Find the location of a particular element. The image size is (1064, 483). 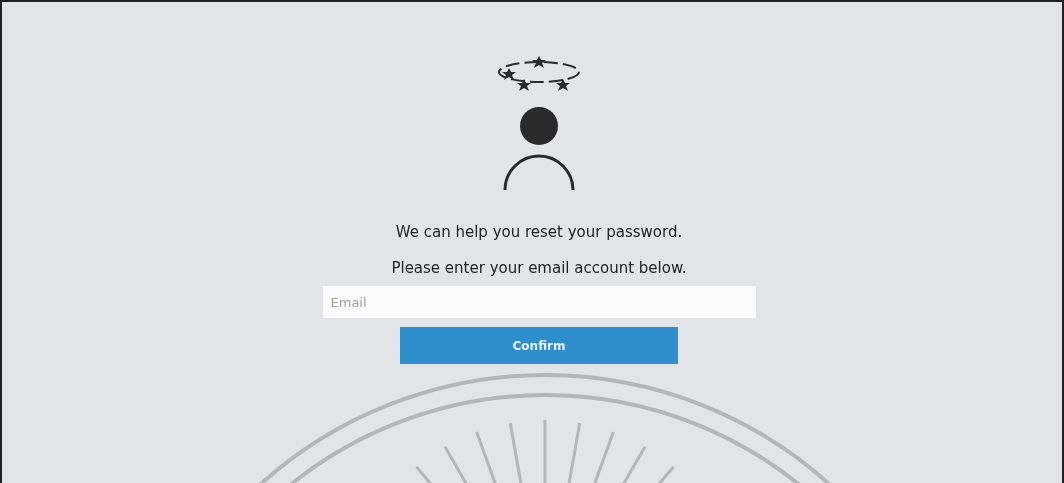

instruction-text: Please enter your email account below. is located at coordinates (539, 268).